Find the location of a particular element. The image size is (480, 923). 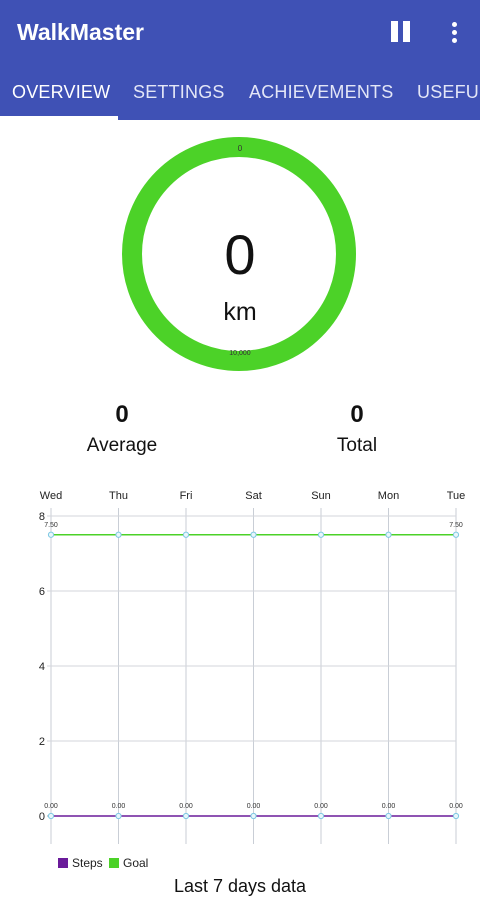

y-tick-label: 0 is located at coordinates (42, 817).